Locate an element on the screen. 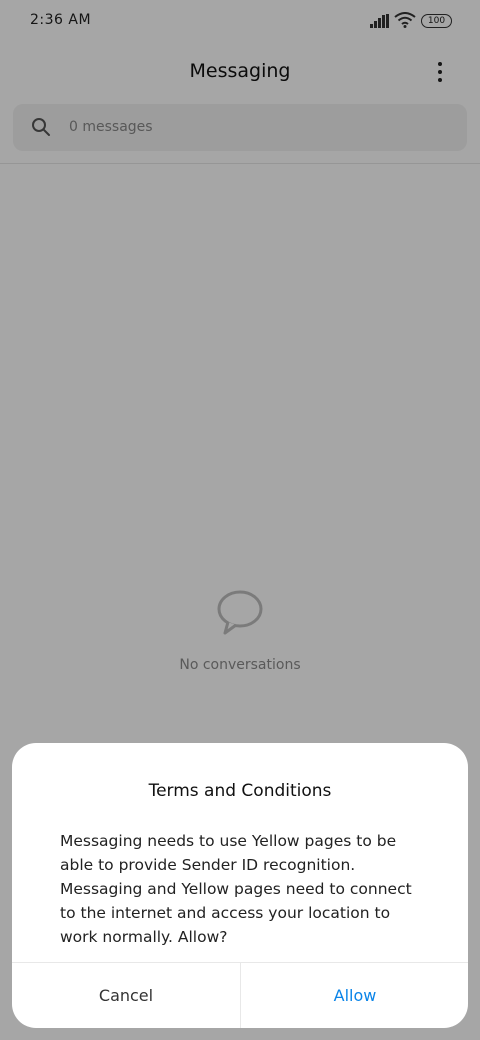  dialog-title: Terms and Conditions is located at coordinates (240, 791).